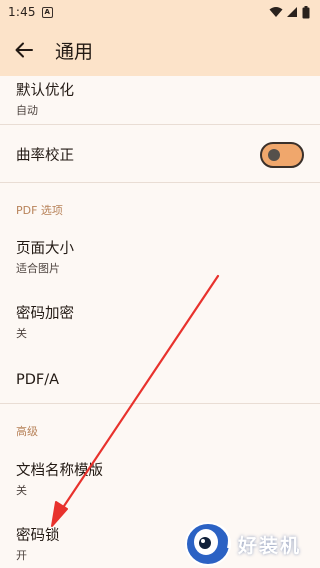  I want to click on setting-password-encrypt: 密码加密 关, so click(160, 322).